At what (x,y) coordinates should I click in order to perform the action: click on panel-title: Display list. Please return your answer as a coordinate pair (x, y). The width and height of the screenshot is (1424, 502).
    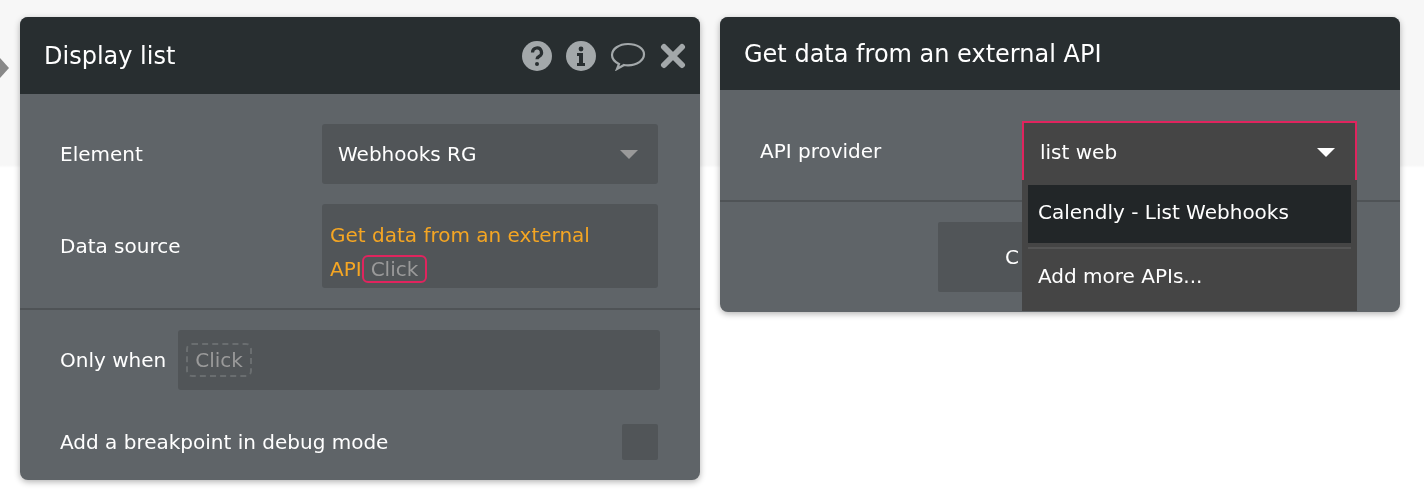
    Looking at the image, I should click on (110, 56).